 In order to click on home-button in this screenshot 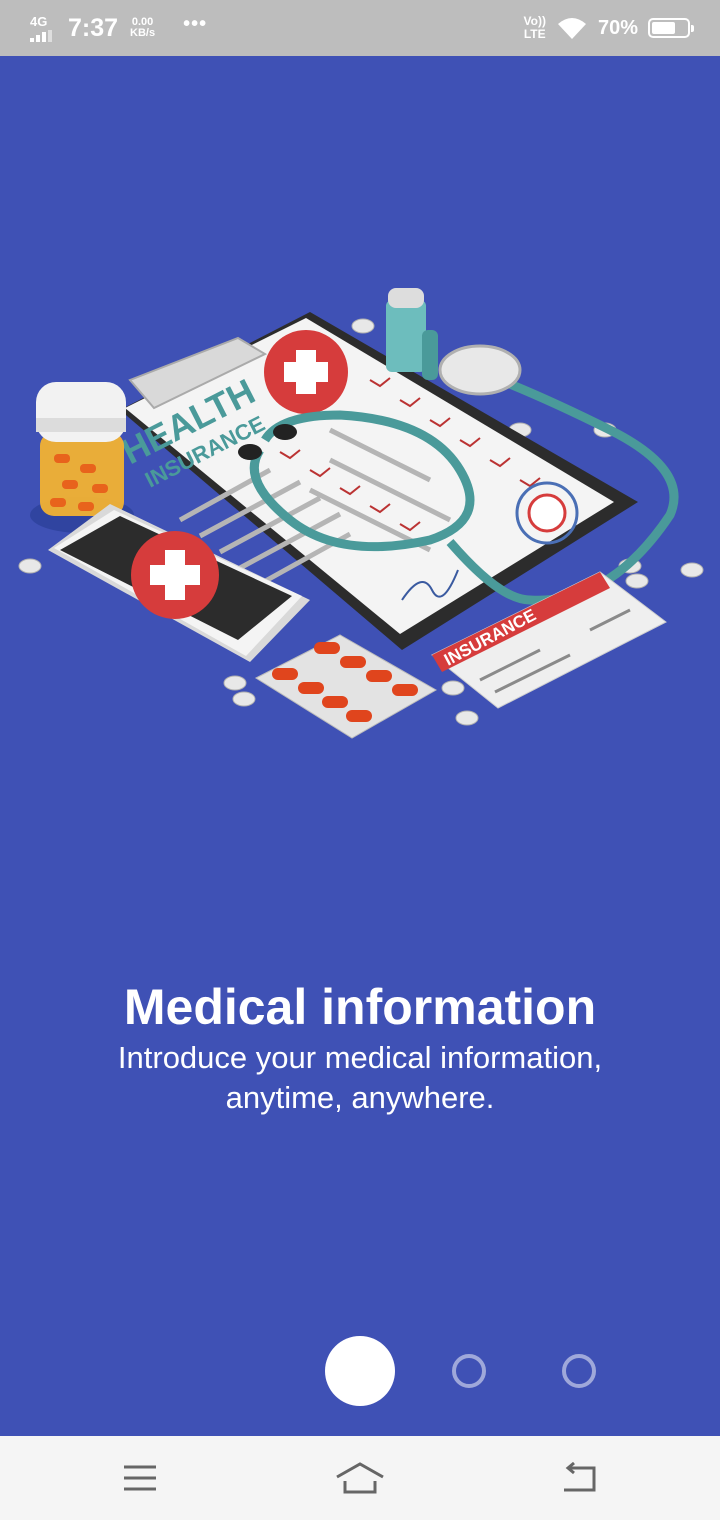, I will do `click(360, 1478)`.